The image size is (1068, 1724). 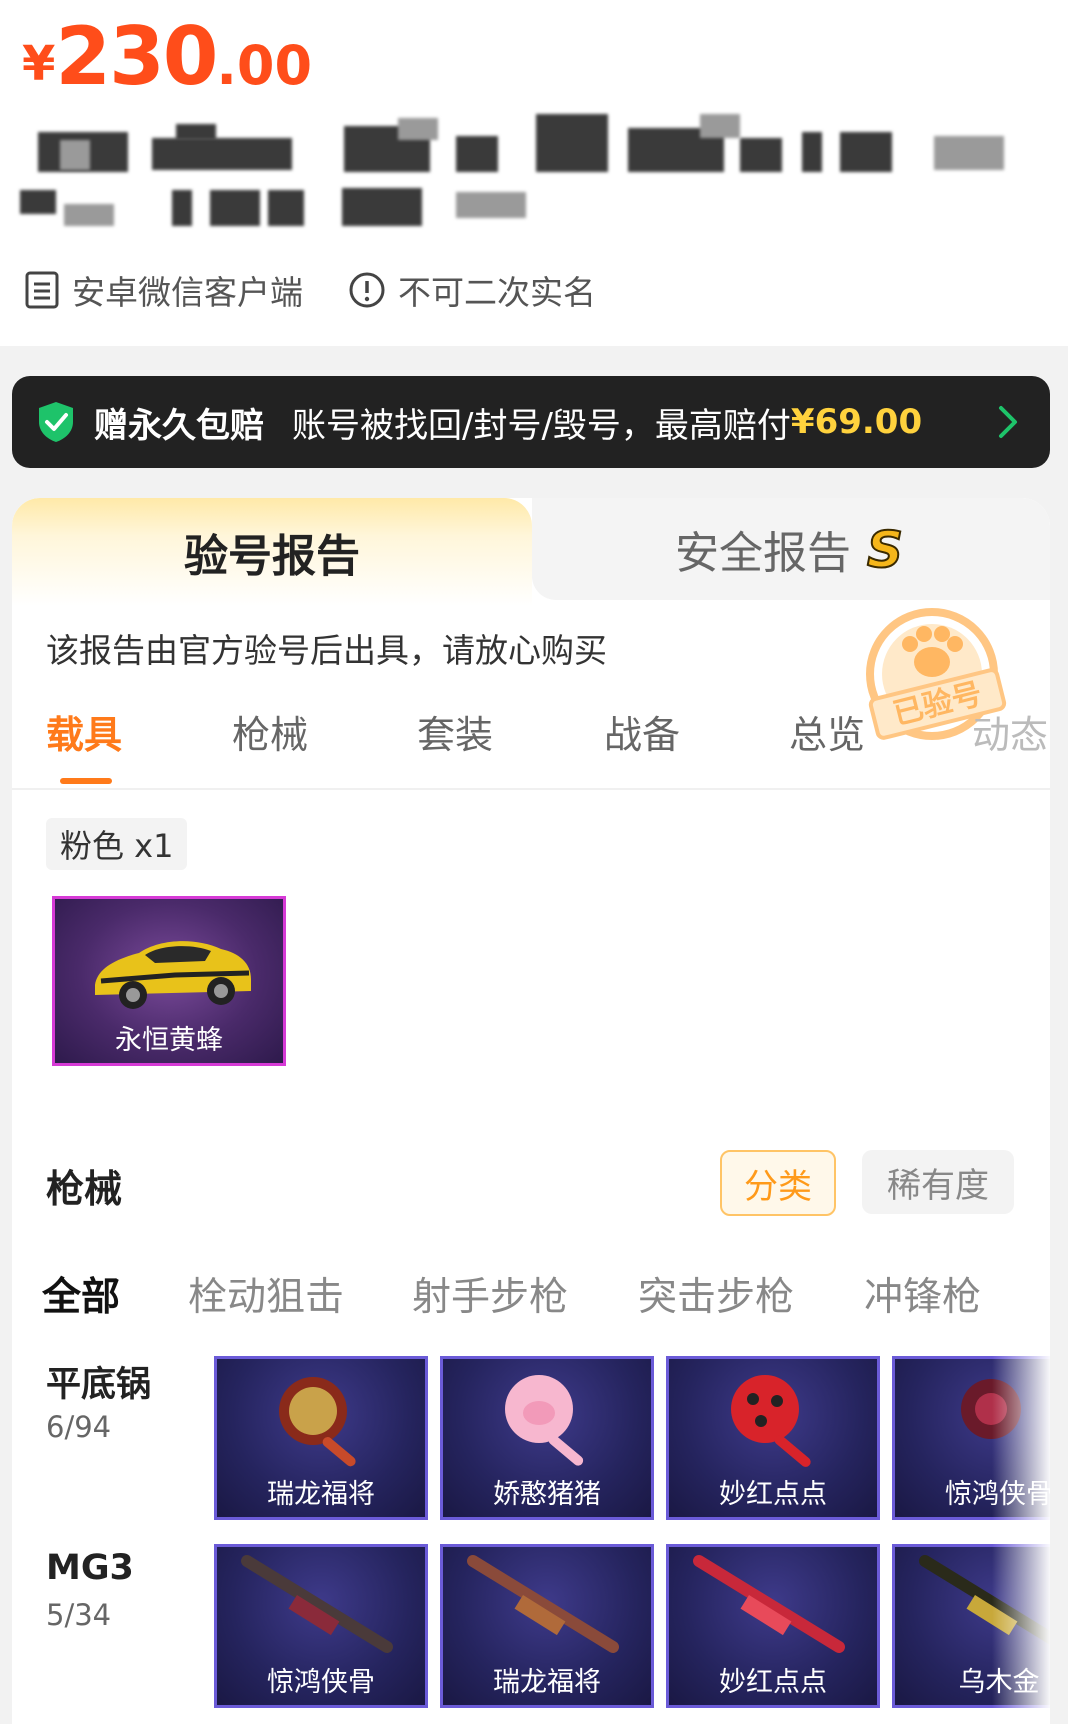 What do you see at coordinates (264, 65) in the screenshot?
I see `price-decimal: .00` at bounding box center [264, 65].